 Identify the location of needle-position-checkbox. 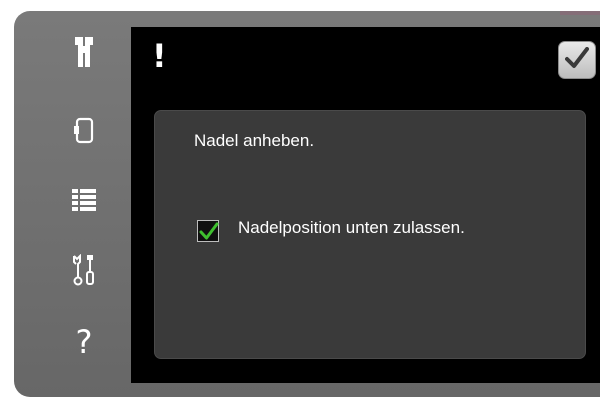
(208, 231).